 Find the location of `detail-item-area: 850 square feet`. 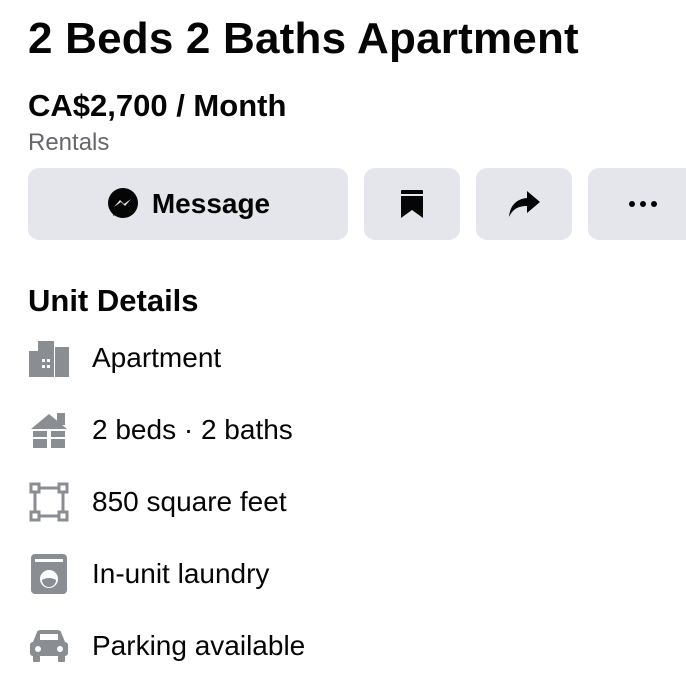

detail-item-area: 850 square feet is located at coordinates (348, 502).